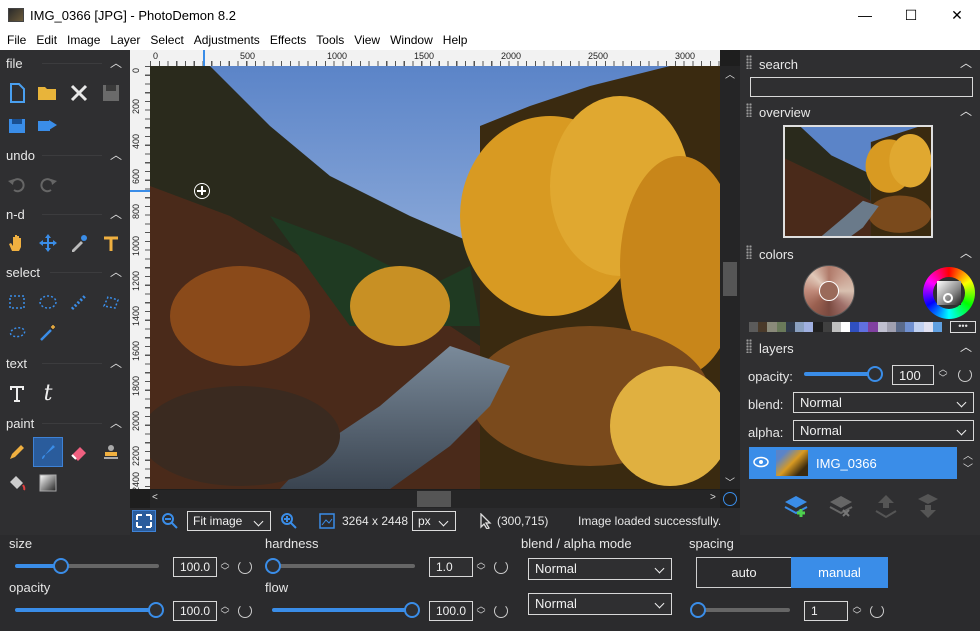  I want to click on layer-opacity-input: 100, so click(913, 375).